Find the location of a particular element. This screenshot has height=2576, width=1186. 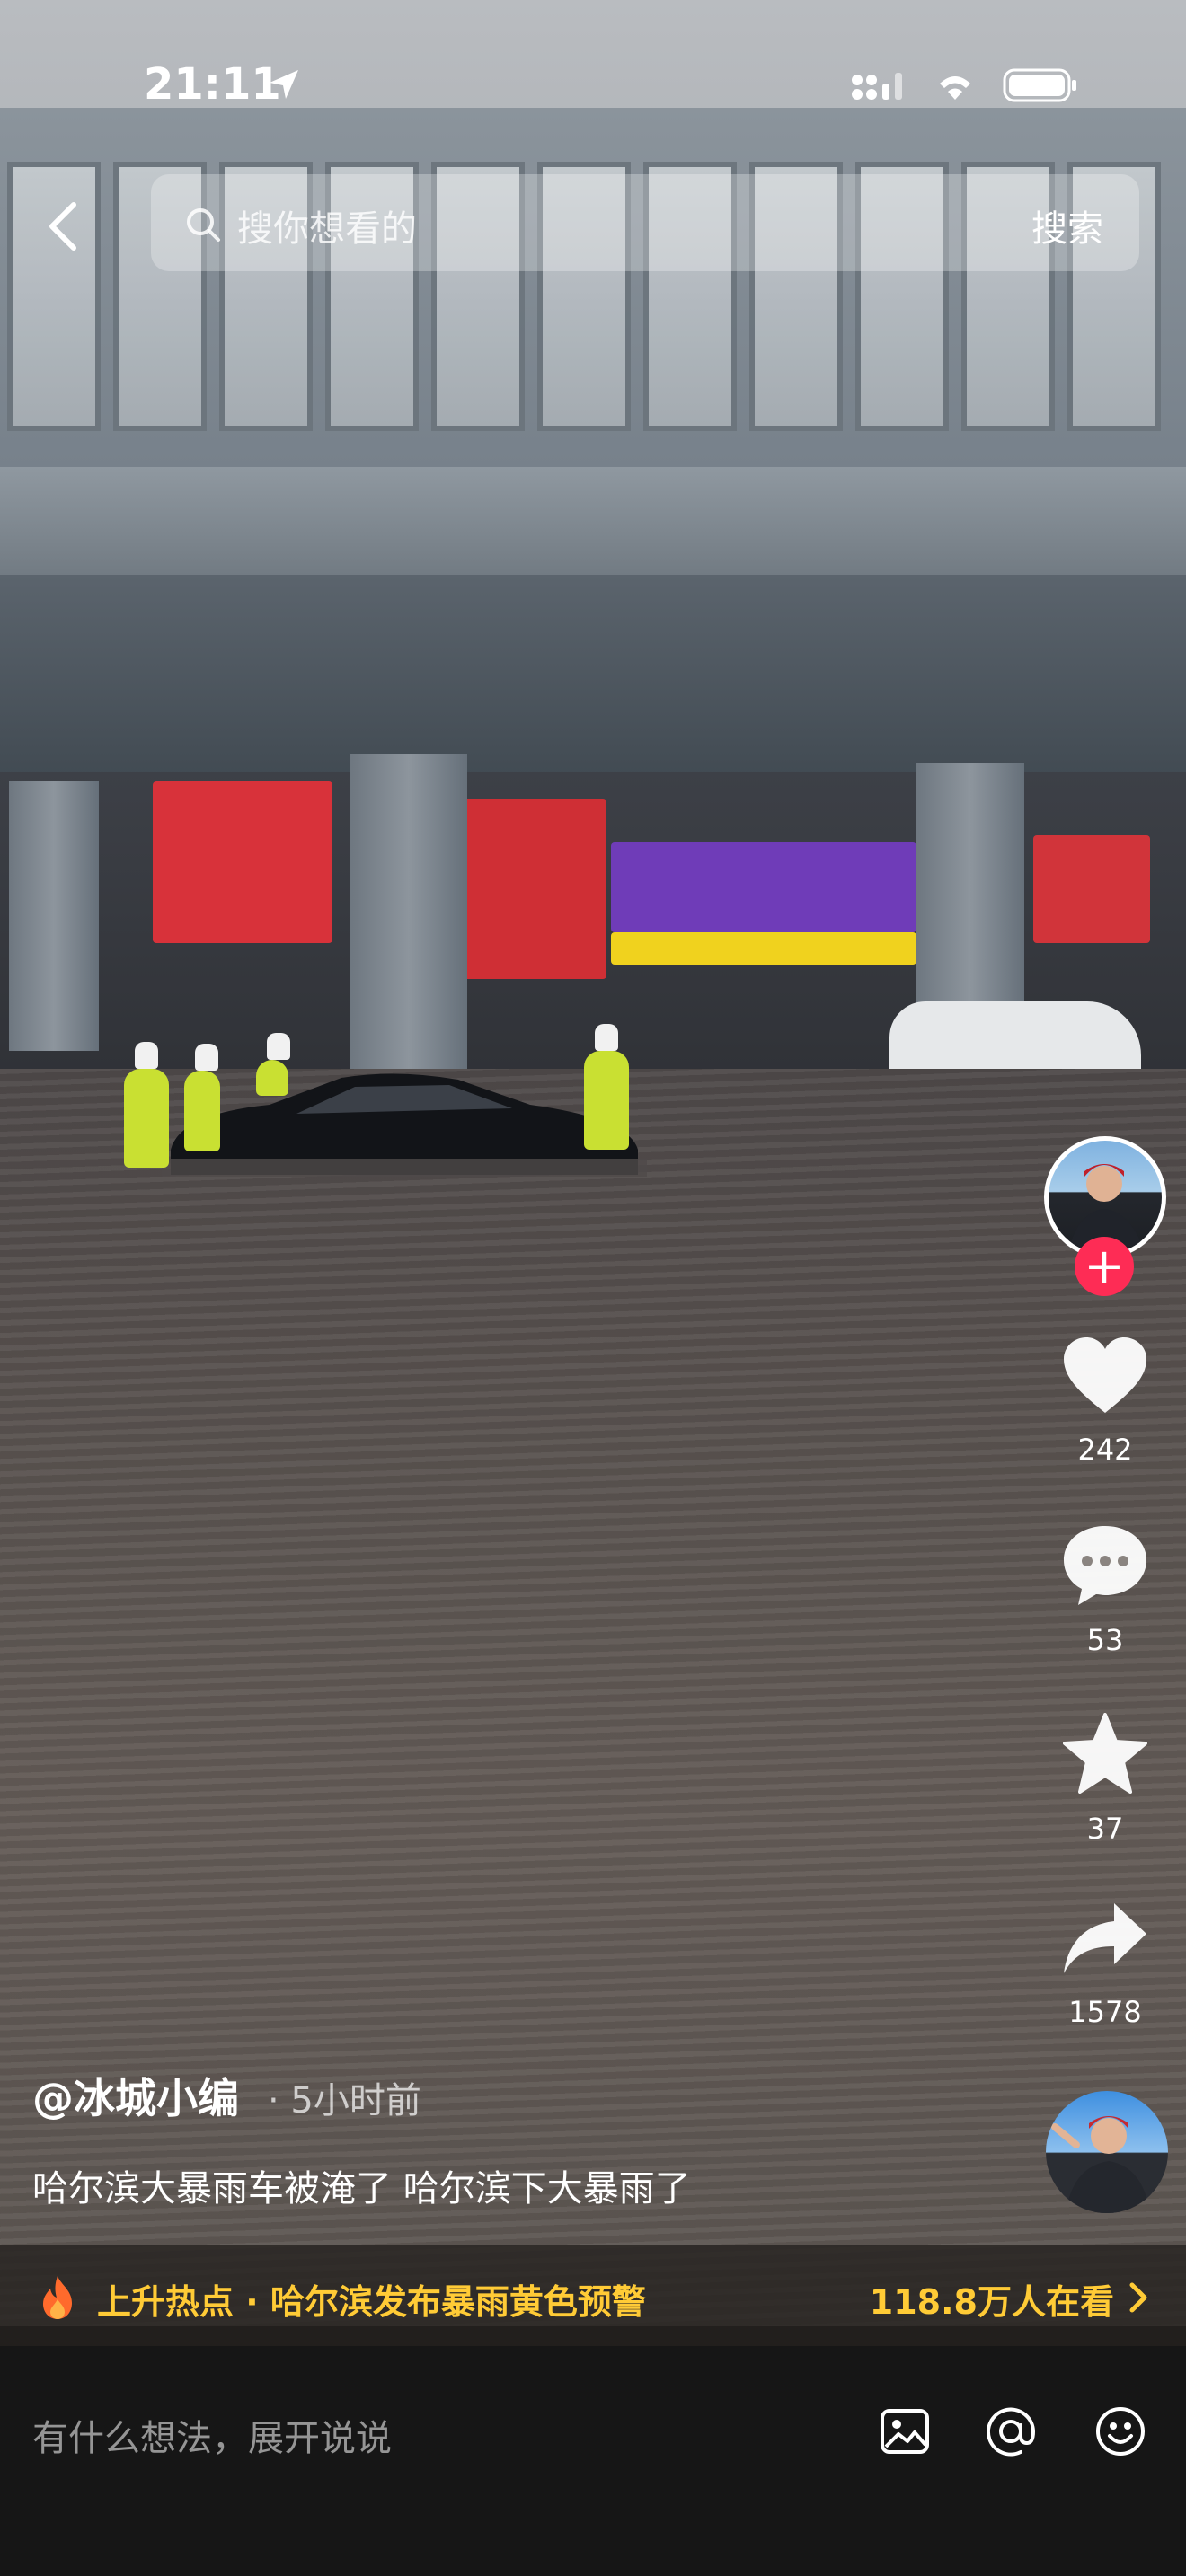

status-bar: 21:11 is located at coordinates (593, 85).